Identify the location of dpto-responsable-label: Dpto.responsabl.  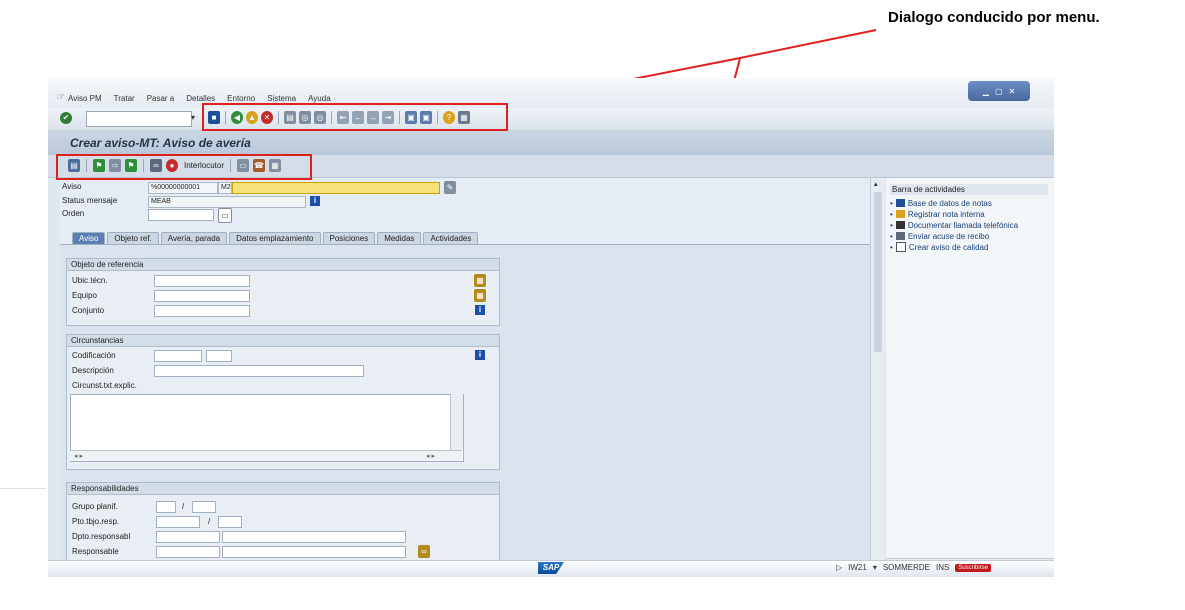
(101, 536).